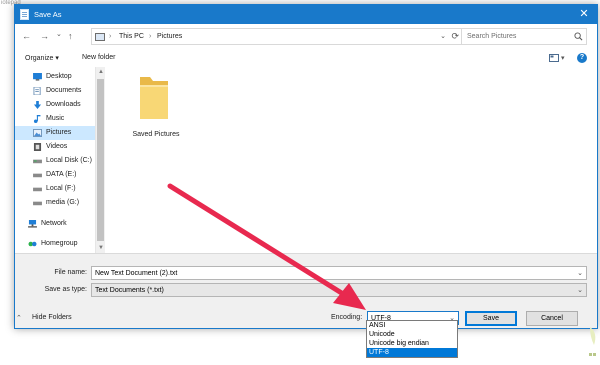 This screenshot has height=365, width=600. What do you see at coordinates (52, 317) in the screenshot?
I see `hide-folders-label: Hide Folders` at bounding box center [52, 317].